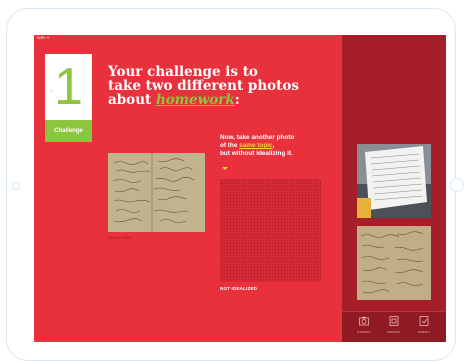 Image resolution: width=468 pixels, height=363 pixels. What do you see at coordinates (120, 237) in the screenshot?
I see `idealized-label: IDEALIZED` at bounding box center [120, 237].